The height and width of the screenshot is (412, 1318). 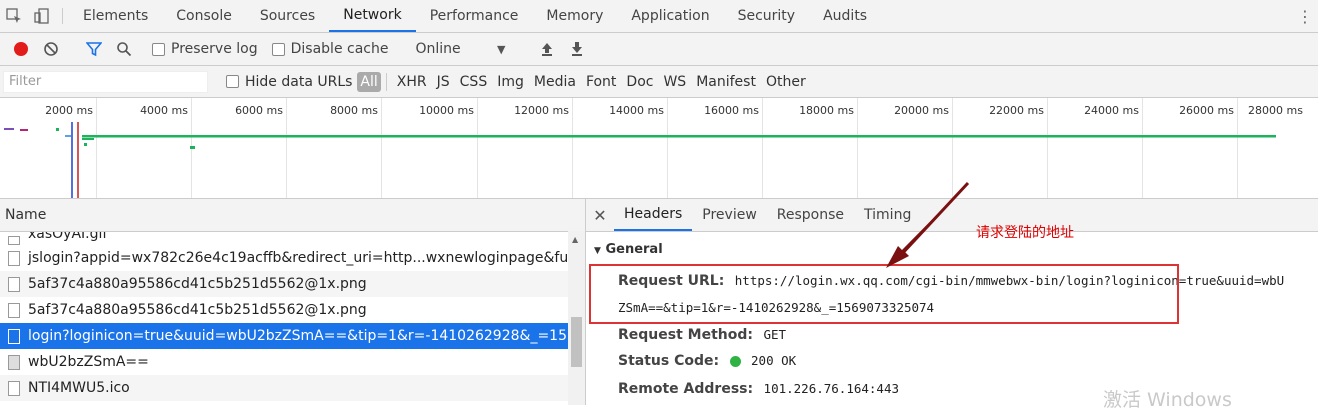 What do you see at coordinates (284, 388) in the screenshot?
I see `request-row: NTI4MWU5.ico` at bounding box center [284, 388].